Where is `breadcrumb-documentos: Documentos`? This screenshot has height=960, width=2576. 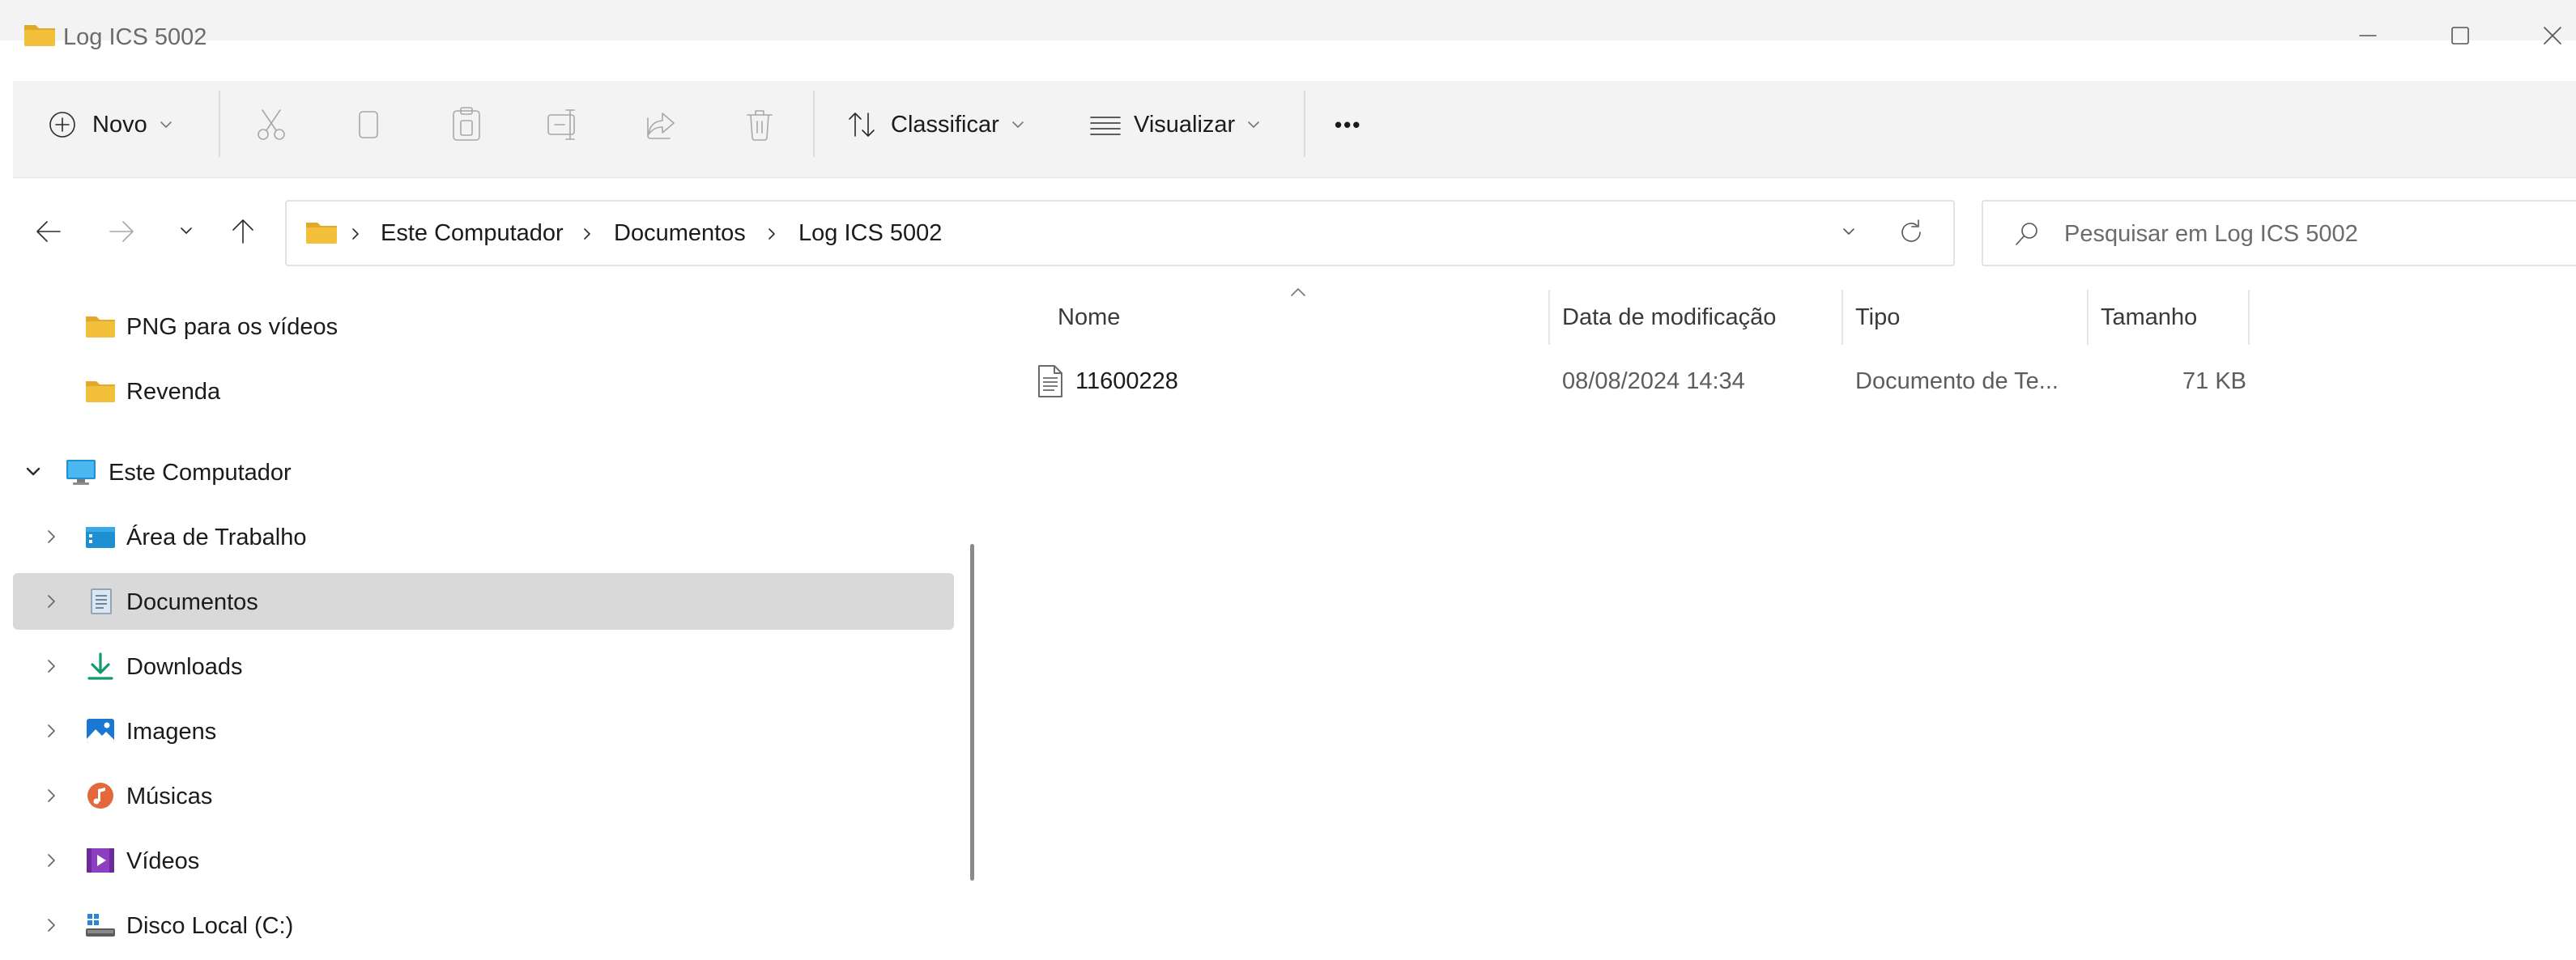 breadcrumb-documentos: Documentos is located at coordinates (680, 233).